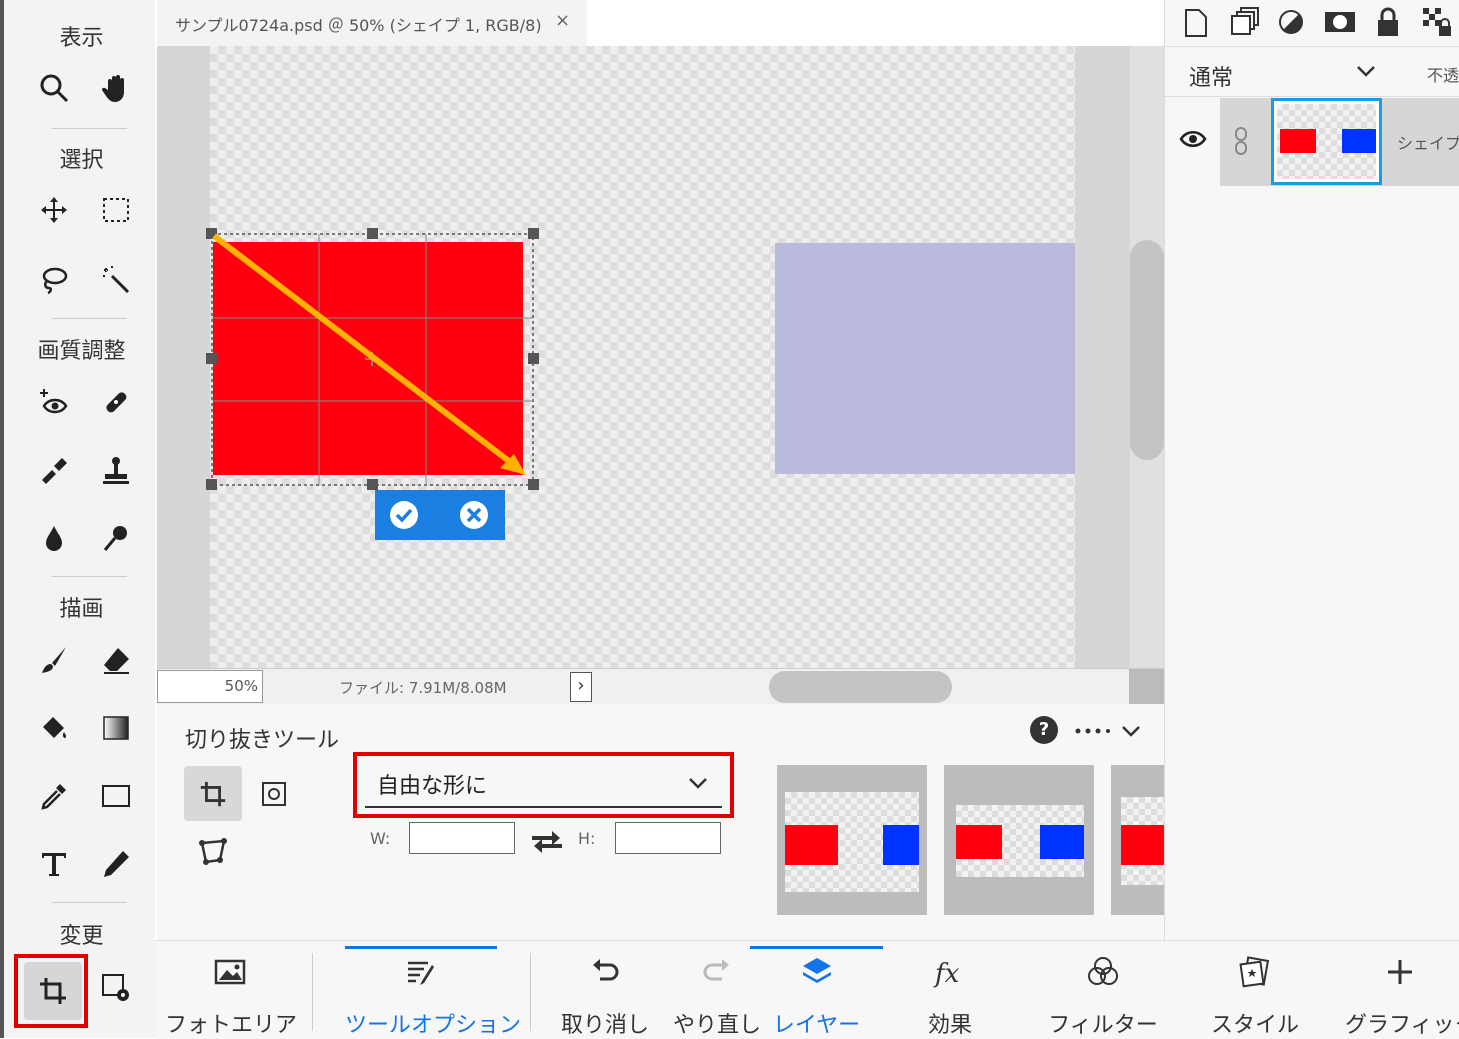 Image resolution: width=1459 pixels, height=1039 pixels. I want to click on more-dots-icon, so click(1088, 731).